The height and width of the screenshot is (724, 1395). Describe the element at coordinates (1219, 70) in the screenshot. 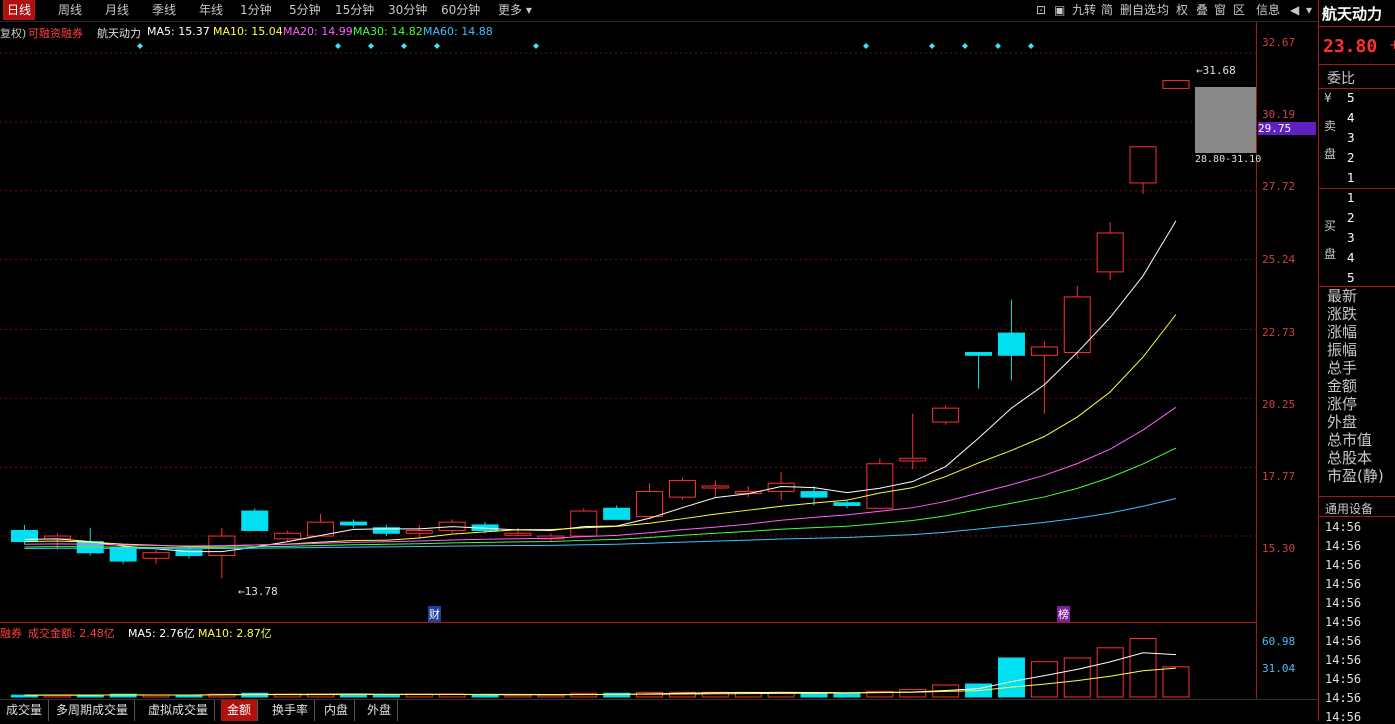

I see `high-label: 31.68` at that location.